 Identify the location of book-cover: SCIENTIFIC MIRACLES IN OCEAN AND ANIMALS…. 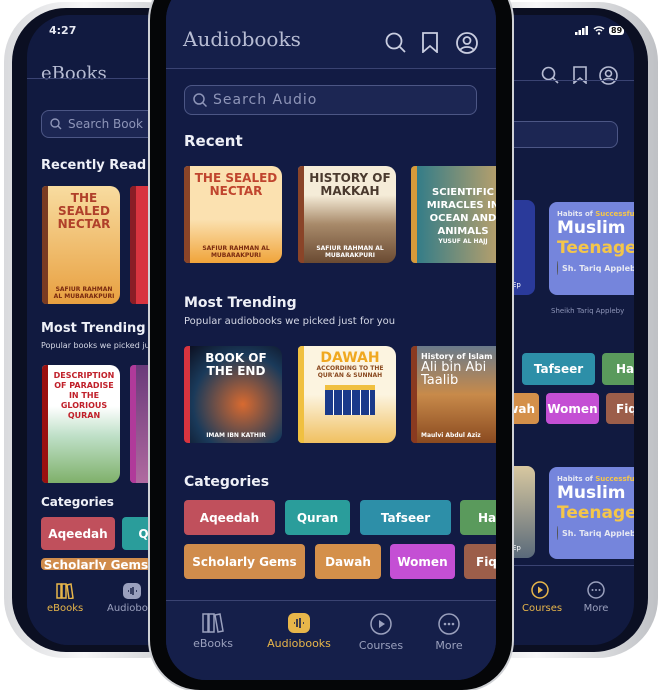
(453, 214).